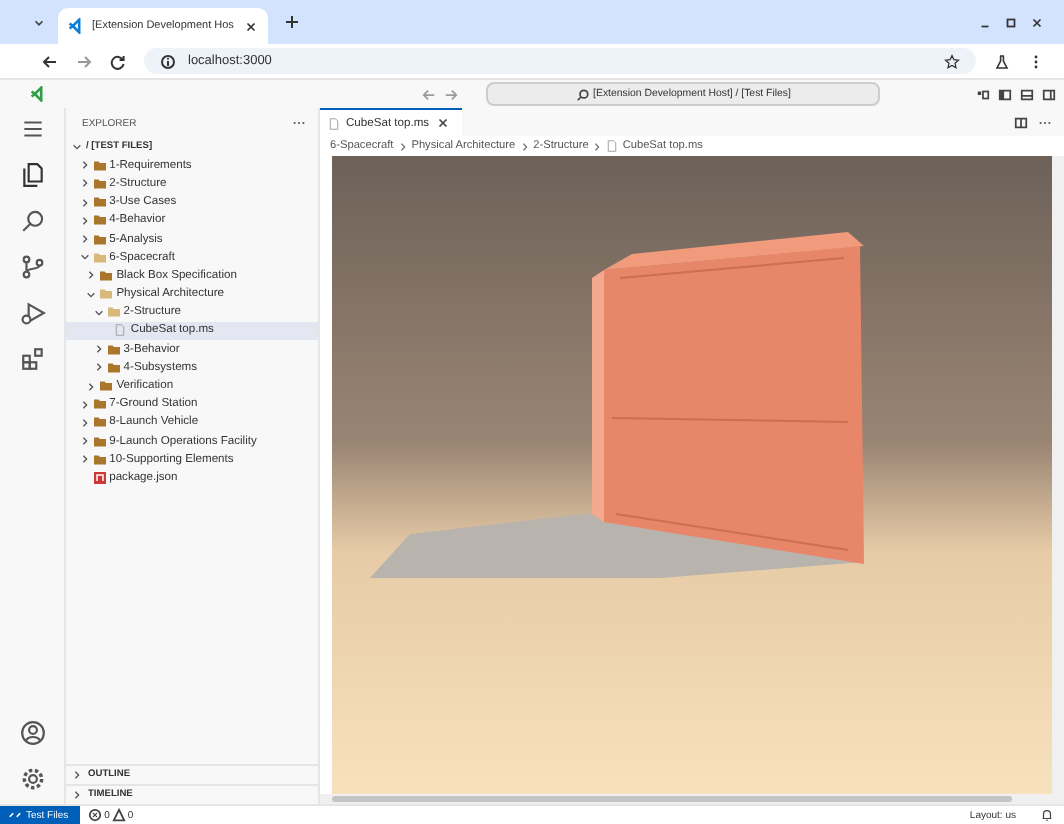 This screenshot has width=1064, height=824. Describe the element at coordinates (32, 779) in the screenshot. I see `settings-icon` at that location.